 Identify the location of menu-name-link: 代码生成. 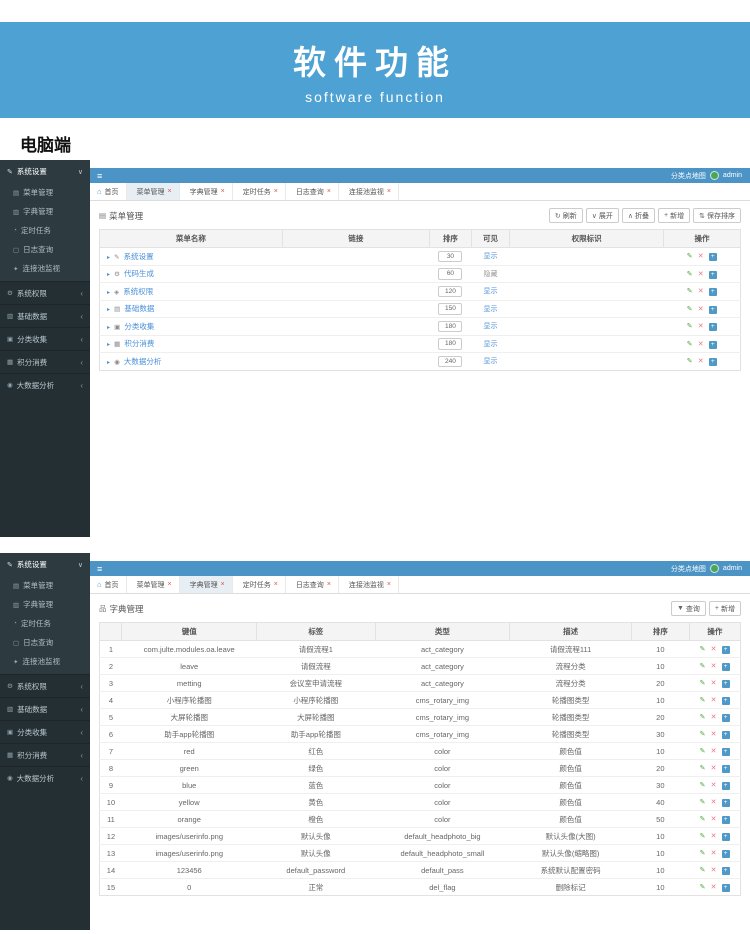
(139, 273).